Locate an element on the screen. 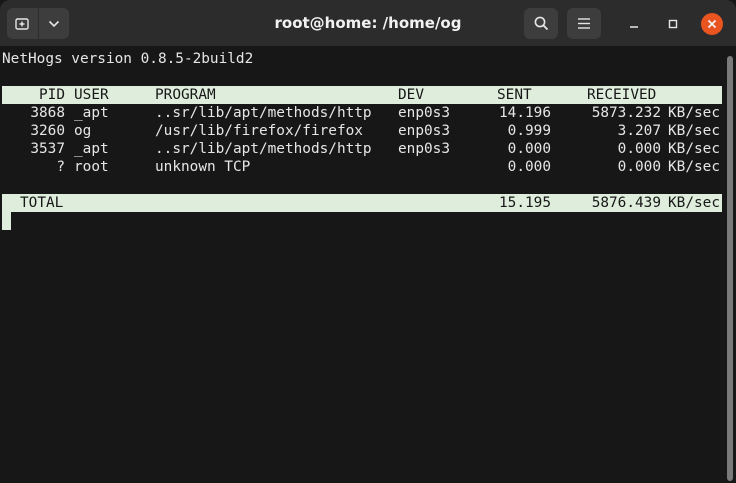  header-sent: SENT is located at coordinates (514, 95).